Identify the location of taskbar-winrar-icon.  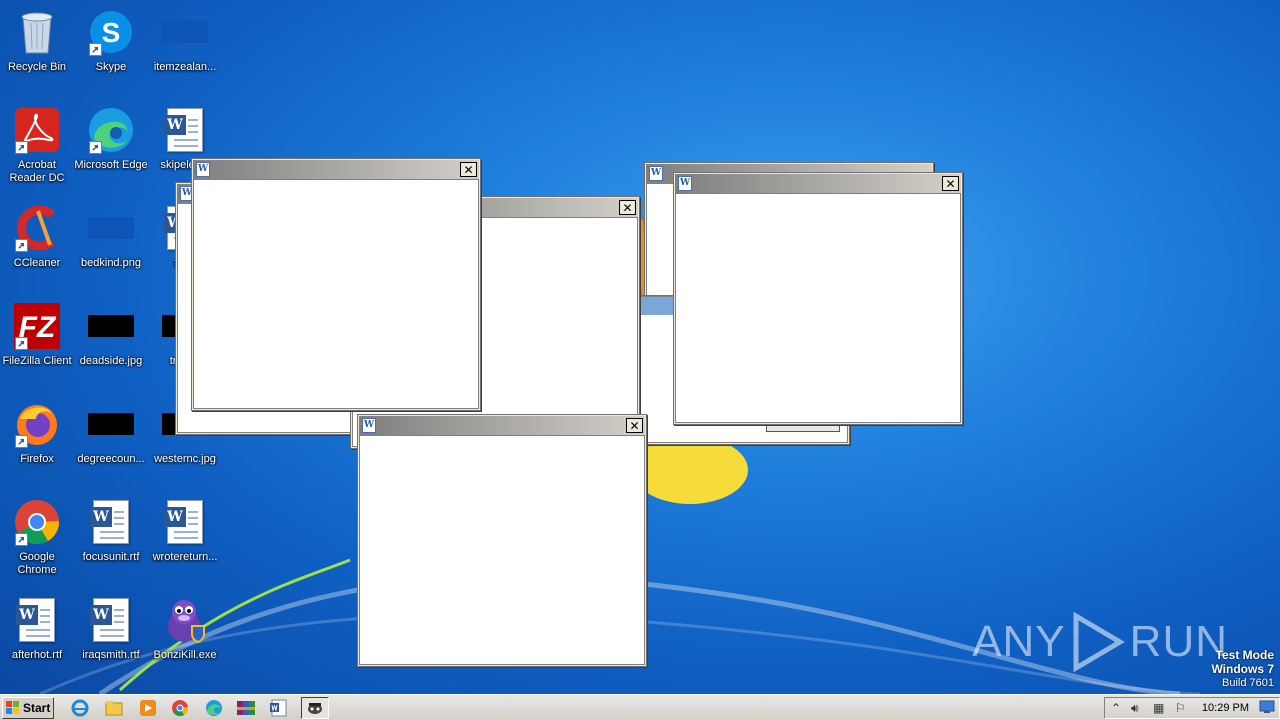
(246, 708).